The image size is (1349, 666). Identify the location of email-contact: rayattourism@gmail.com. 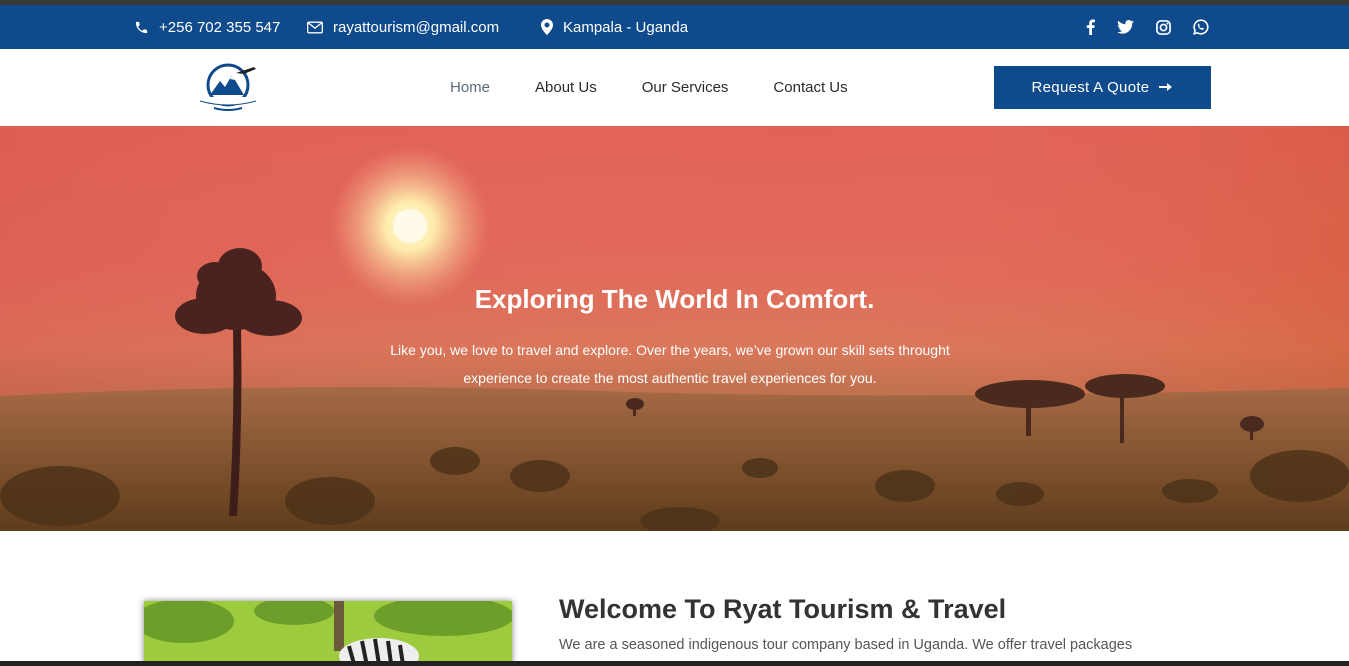
(403, 27).